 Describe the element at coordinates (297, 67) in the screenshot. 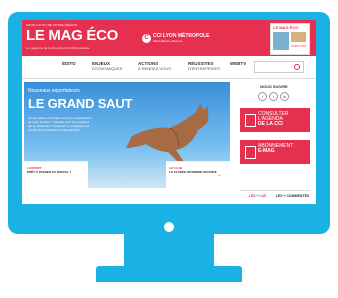

I see `search-icon` at that location.